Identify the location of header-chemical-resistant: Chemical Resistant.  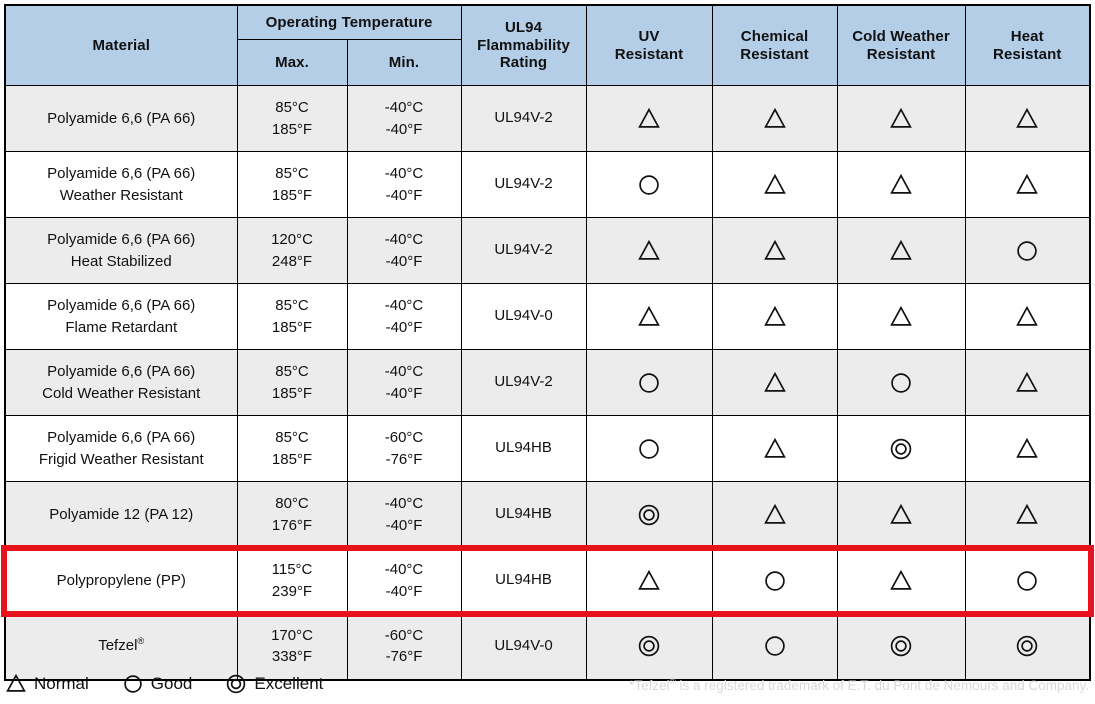
(774, 45).